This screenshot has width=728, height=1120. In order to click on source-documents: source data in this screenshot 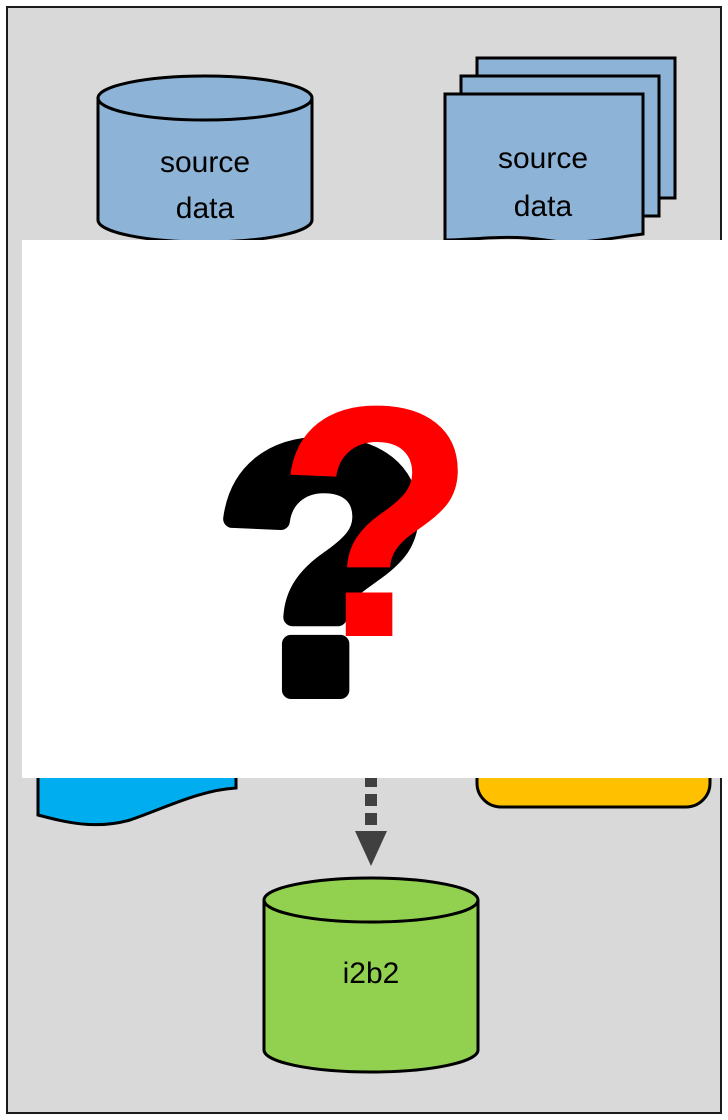, I will do `click(560, 150)`.